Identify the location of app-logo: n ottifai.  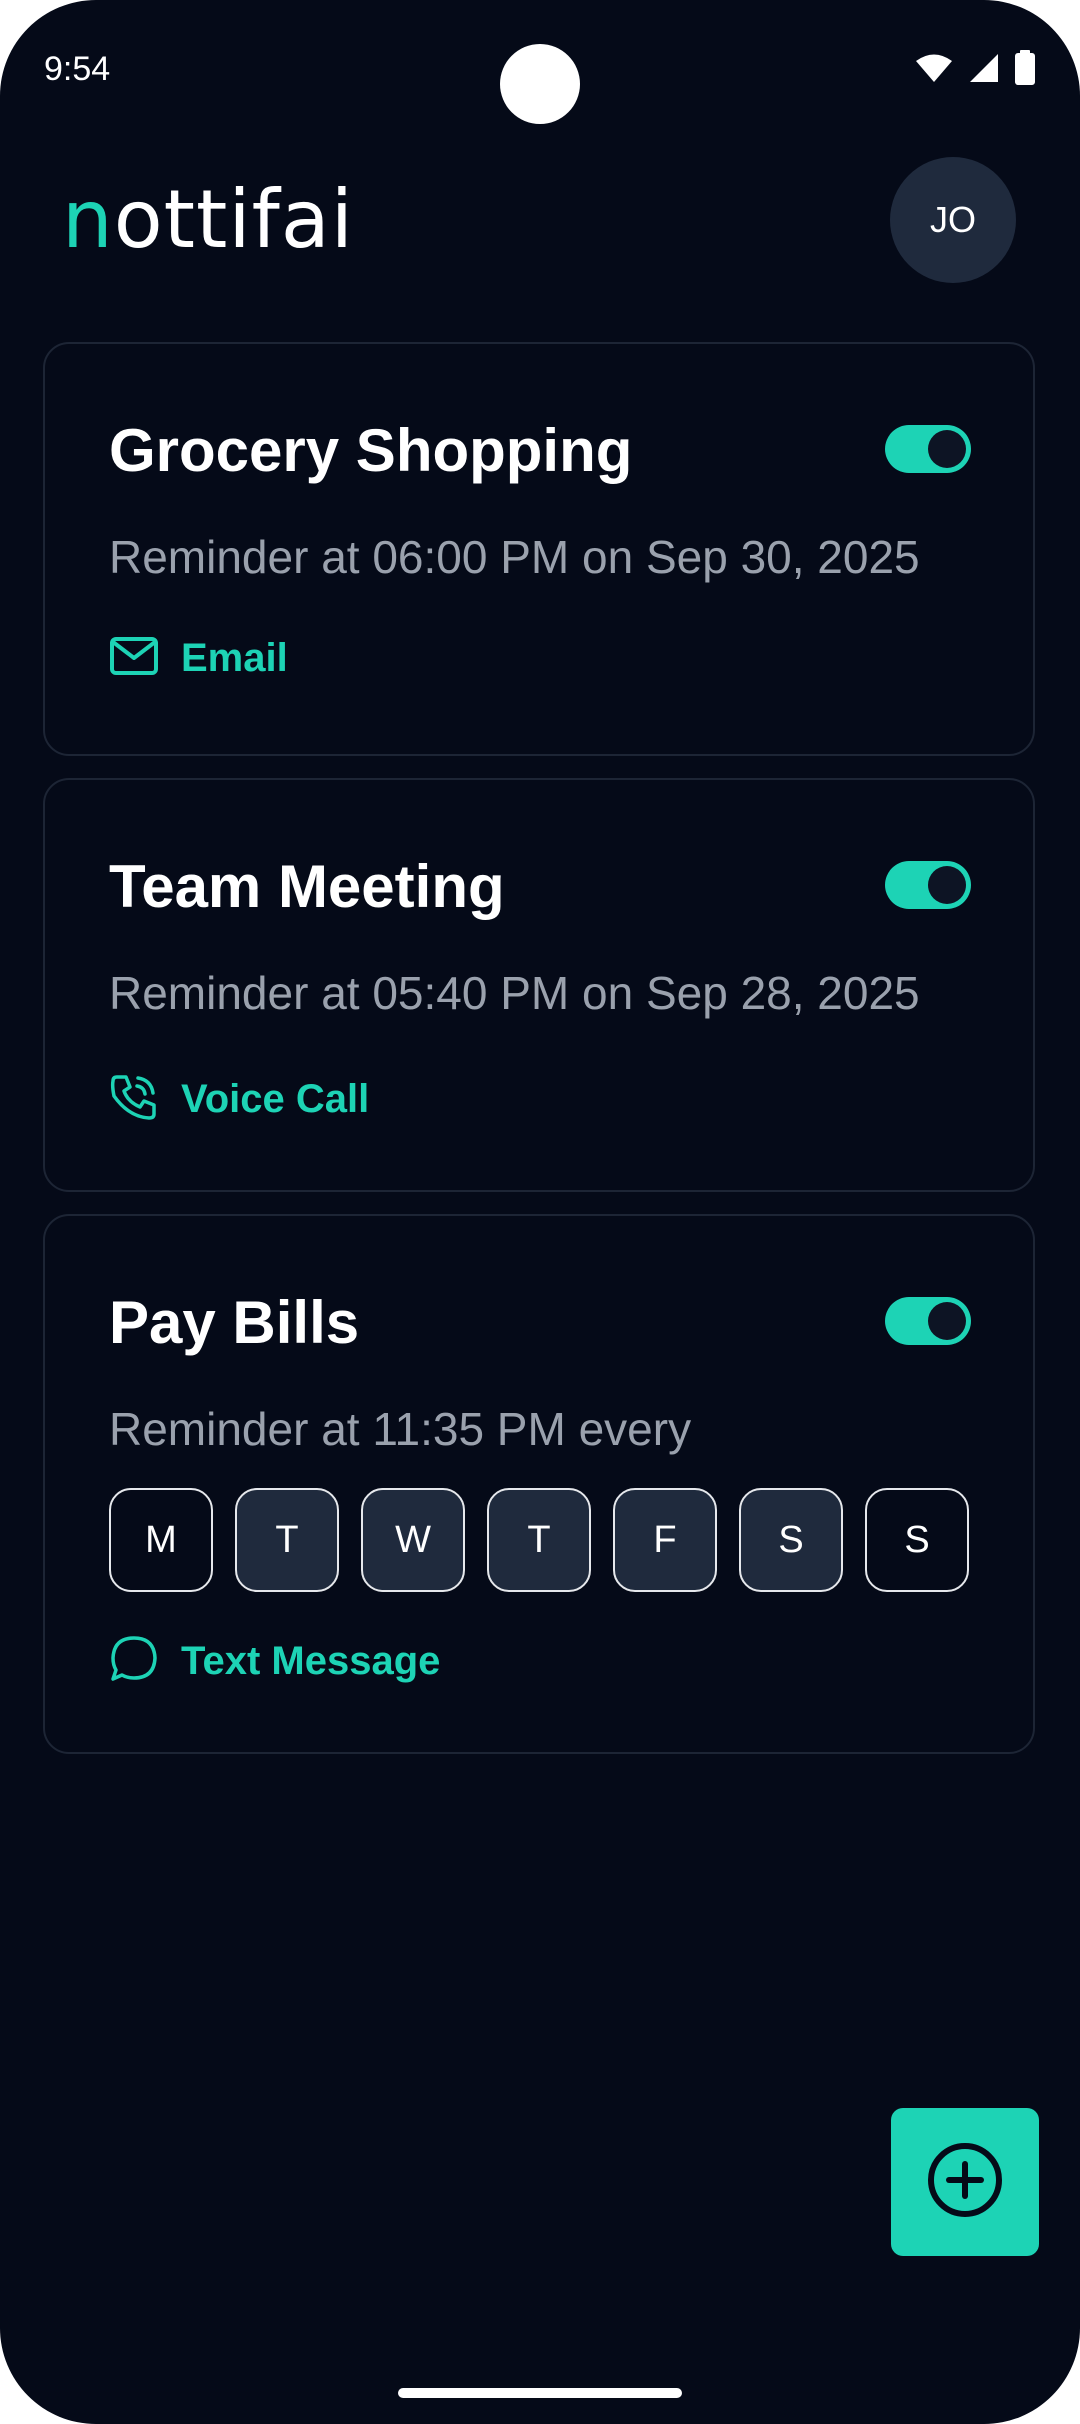
(208, 215).